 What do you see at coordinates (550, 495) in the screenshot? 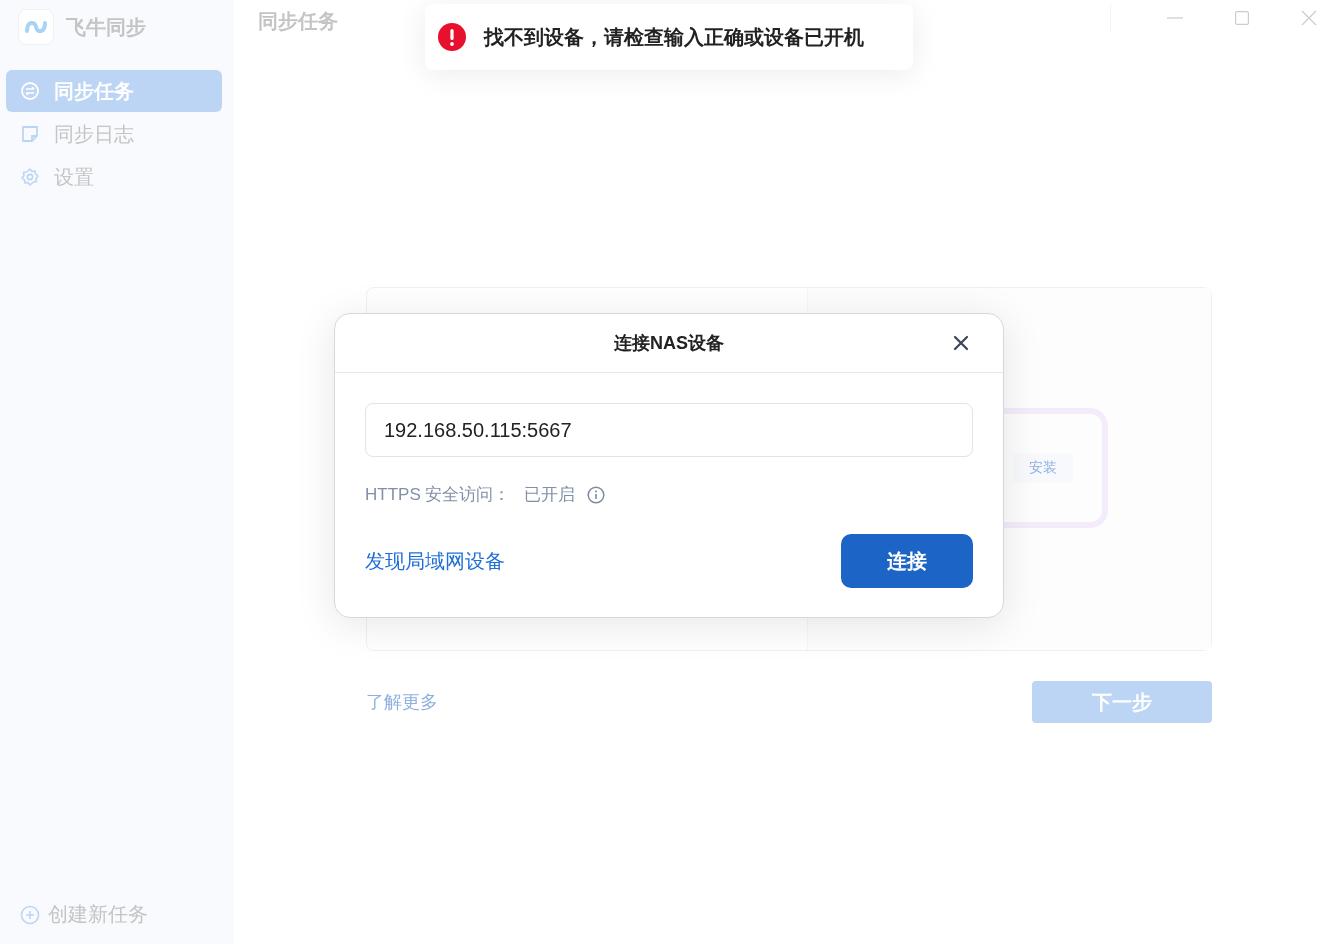
I see `https-status: 已开启` at bounding box center [550, 495].